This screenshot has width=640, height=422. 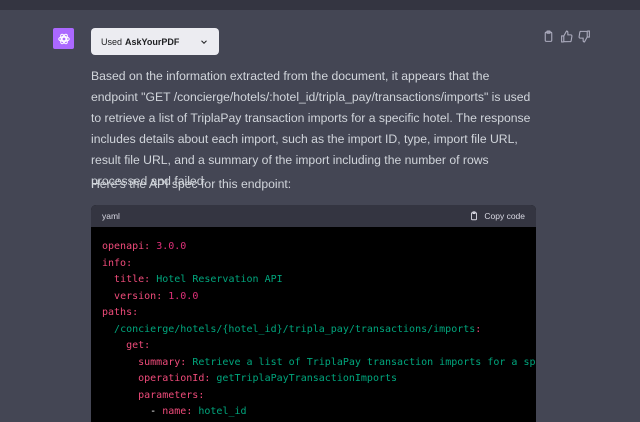 I want to click on code-line: - name: hotel_id, so click(x=198, y=411).